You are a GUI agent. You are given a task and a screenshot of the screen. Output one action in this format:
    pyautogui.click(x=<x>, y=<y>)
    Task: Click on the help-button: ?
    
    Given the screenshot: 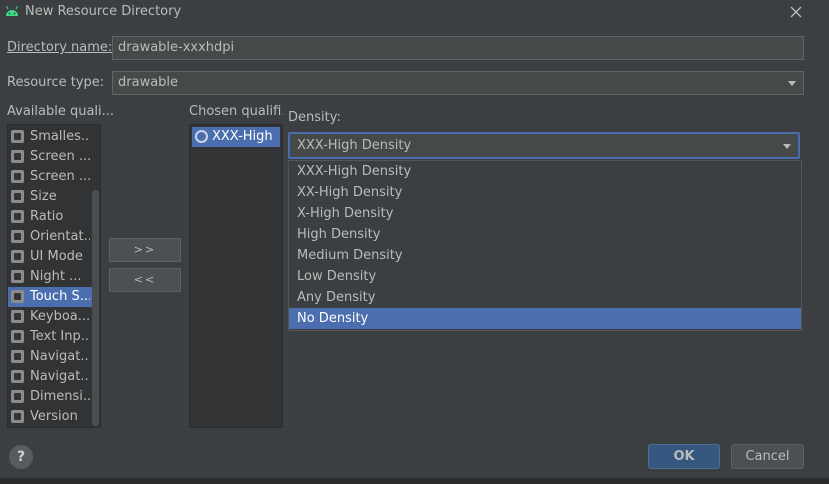 What is the action you would take?
    pyautogui.click(x=21, y=457)
    